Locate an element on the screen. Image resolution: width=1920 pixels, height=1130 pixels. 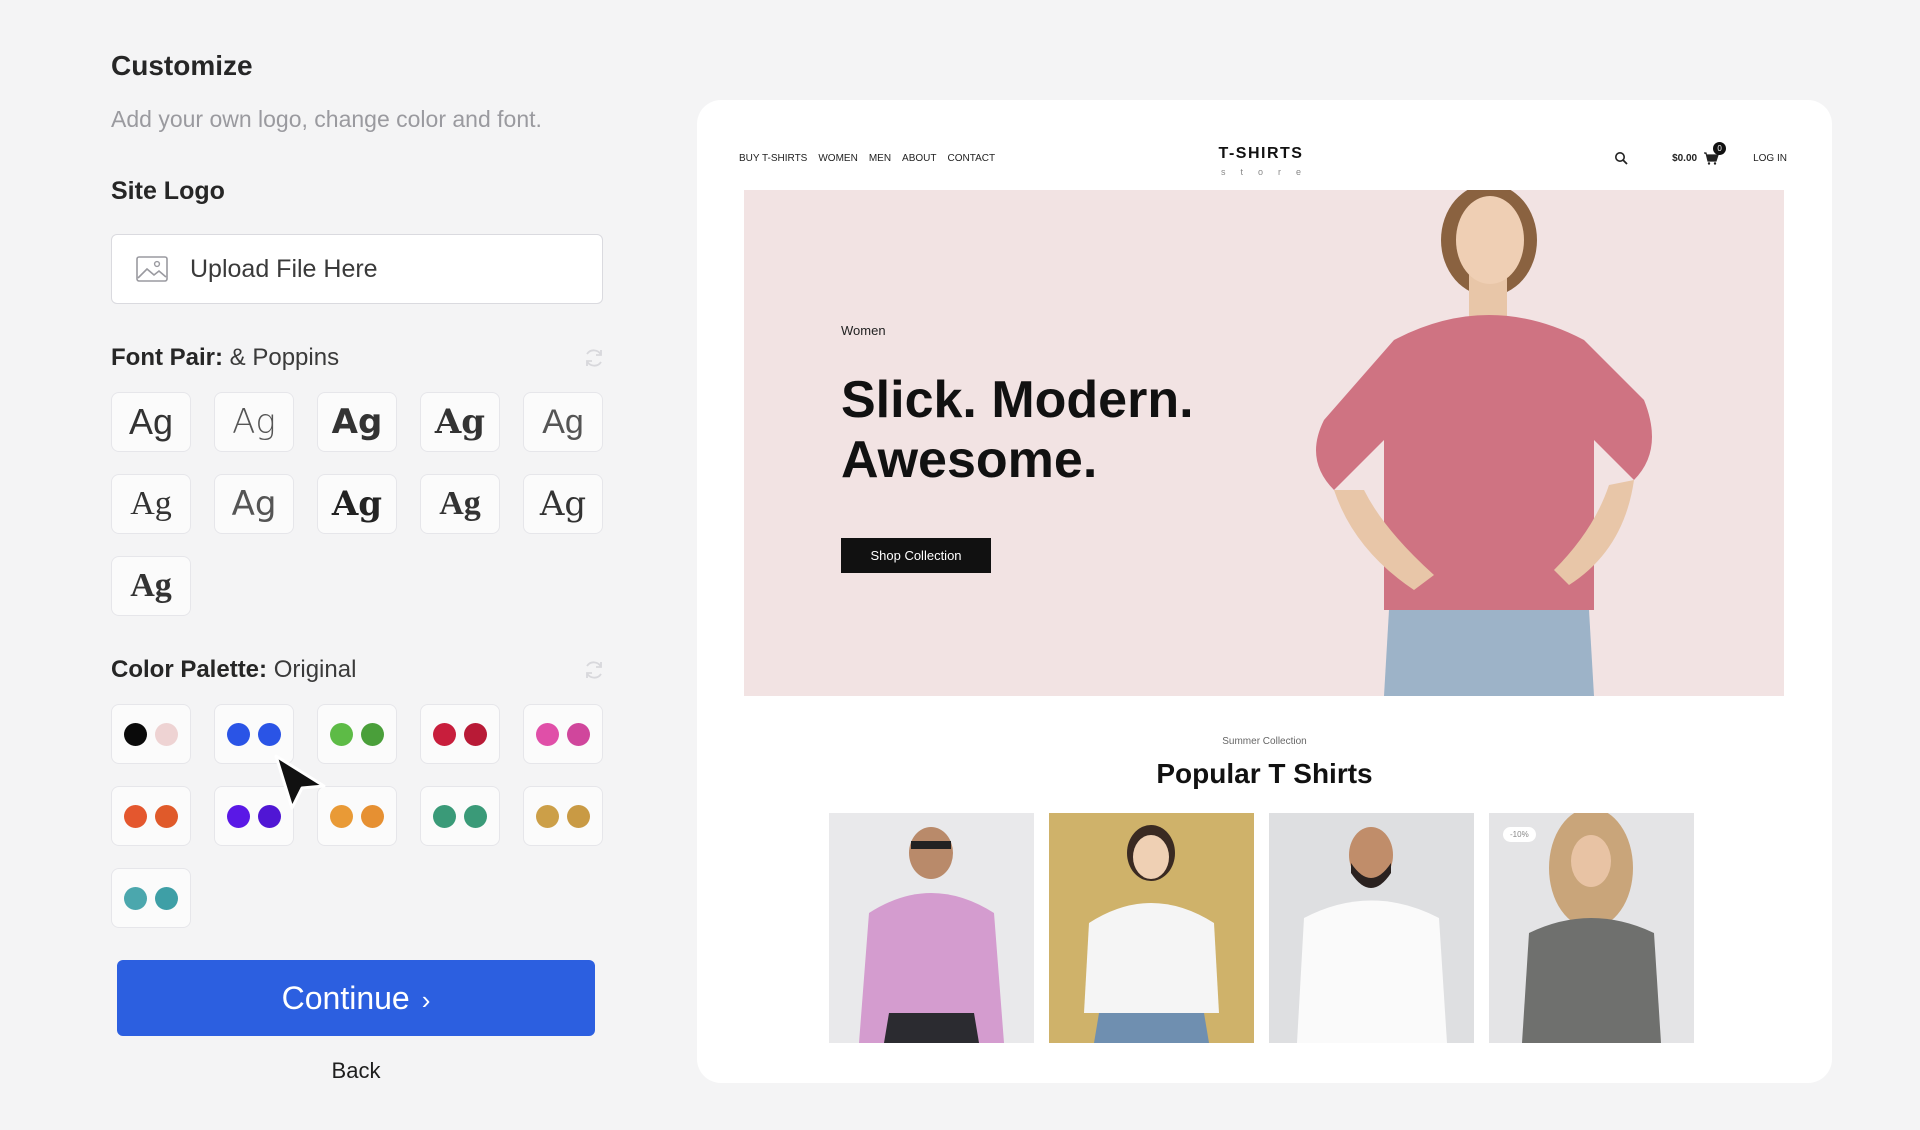
font-option-7: Ag is located at coordinates (254, 504).